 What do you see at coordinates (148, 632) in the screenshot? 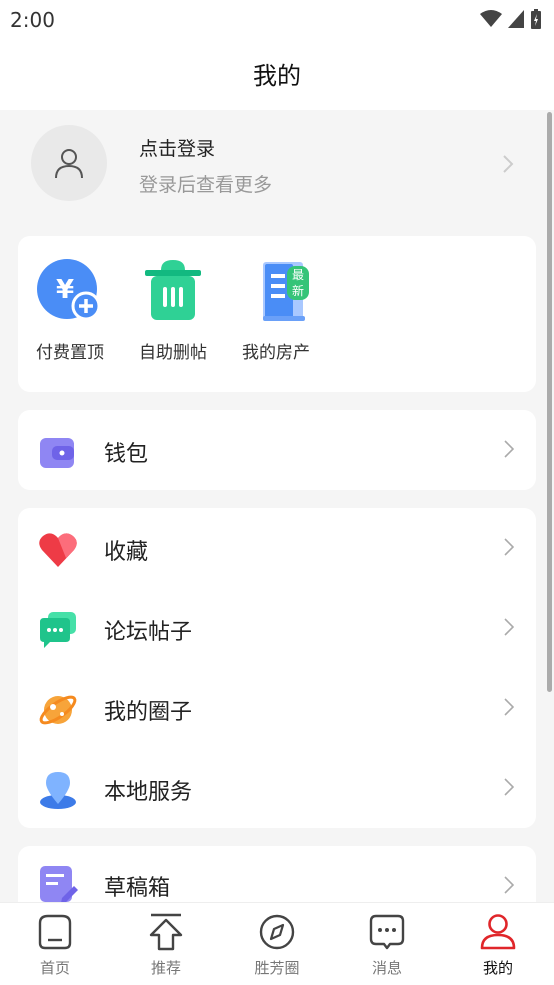
I see `menu-item-label: 论坛帖子` at bounding box center [148, 632].